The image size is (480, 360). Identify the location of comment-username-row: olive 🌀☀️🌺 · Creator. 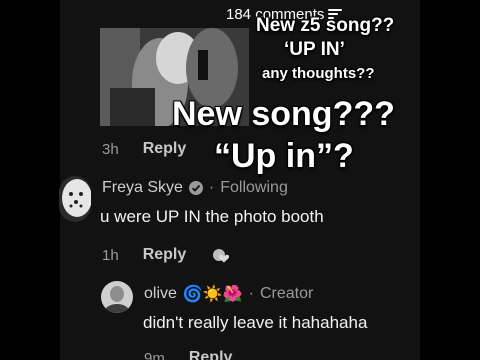
(228, 294).